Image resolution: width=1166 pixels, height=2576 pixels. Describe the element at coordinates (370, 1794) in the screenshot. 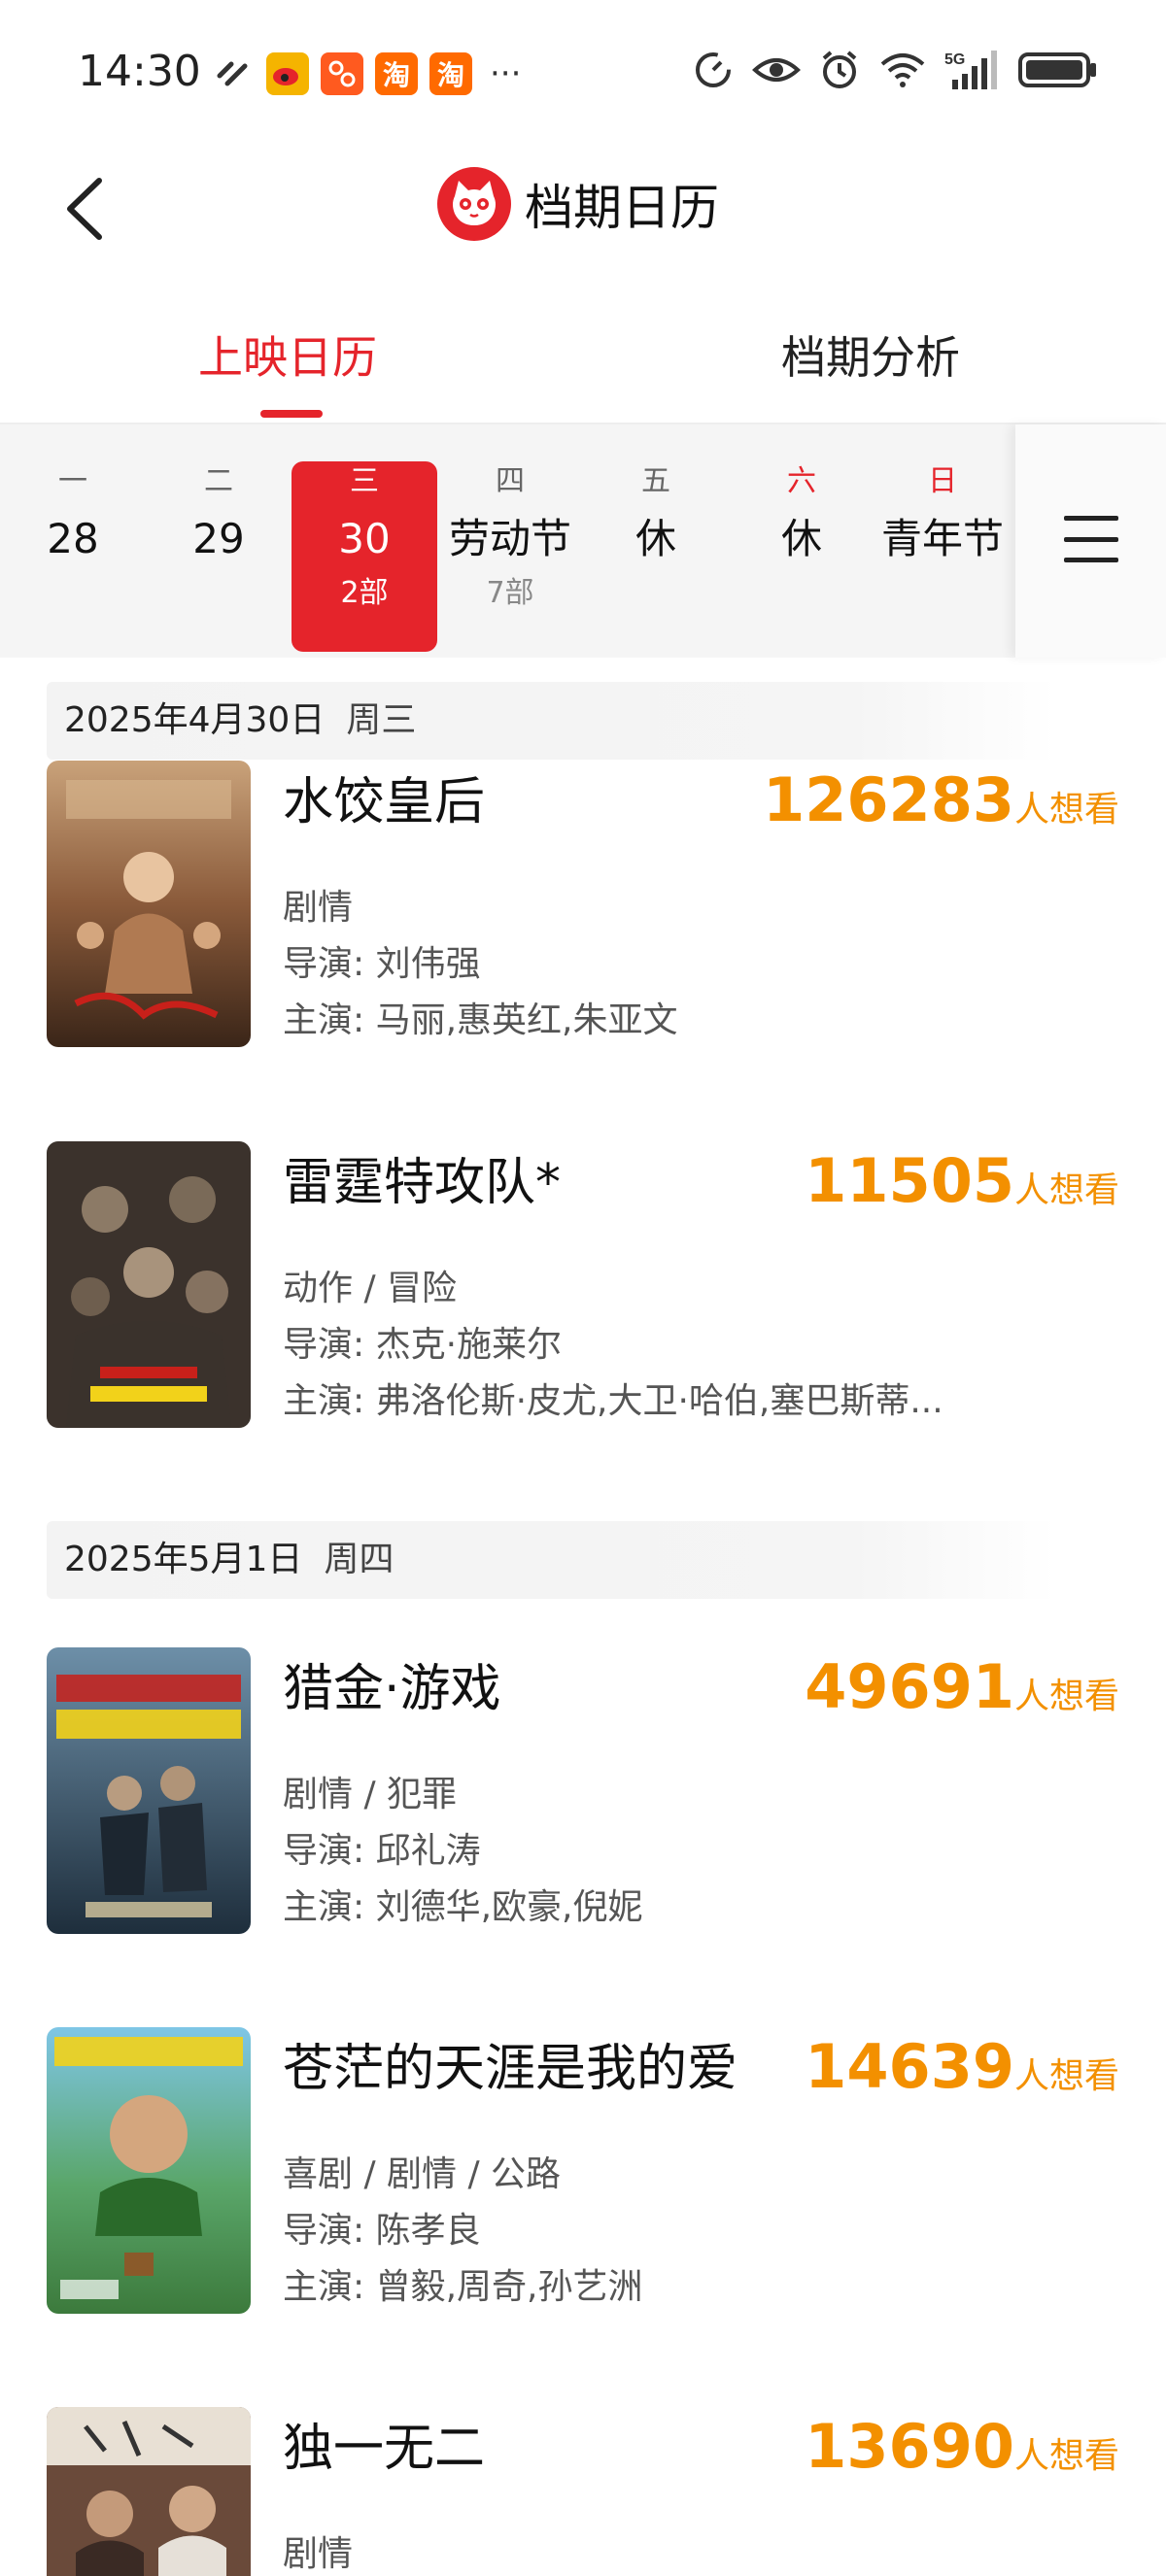

I see `movie-genre: 剧情 / 犯罪` at that location.